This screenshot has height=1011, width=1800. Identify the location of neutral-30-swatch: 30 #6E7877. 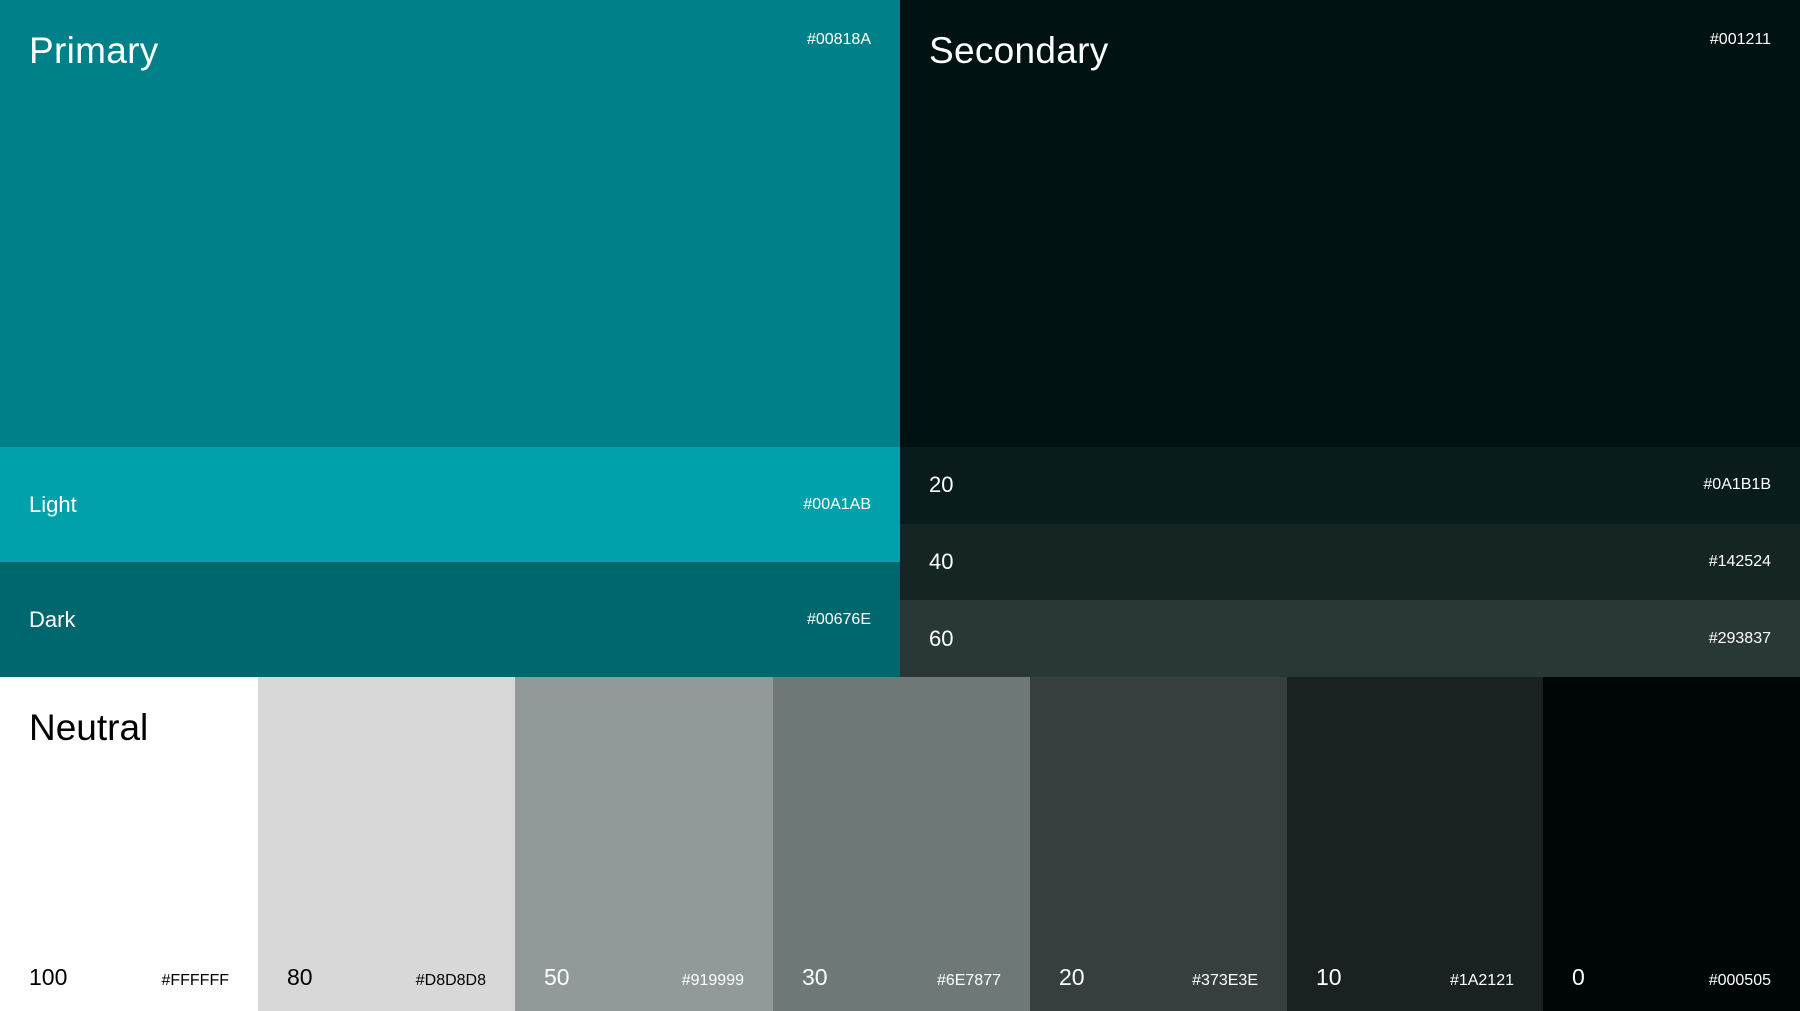
(901, 844).